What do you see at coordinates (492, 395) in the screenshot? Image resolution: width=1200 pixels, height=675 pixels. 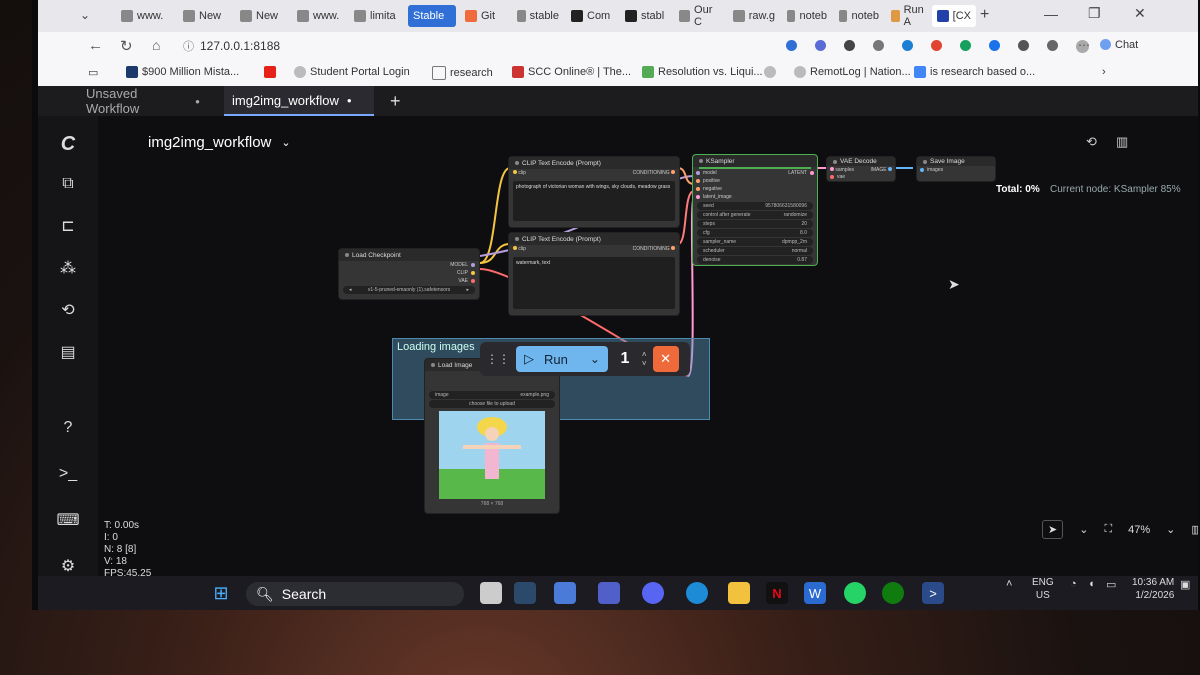 I see `image-select-widget: image example.png` at bounding box center [492, 395].